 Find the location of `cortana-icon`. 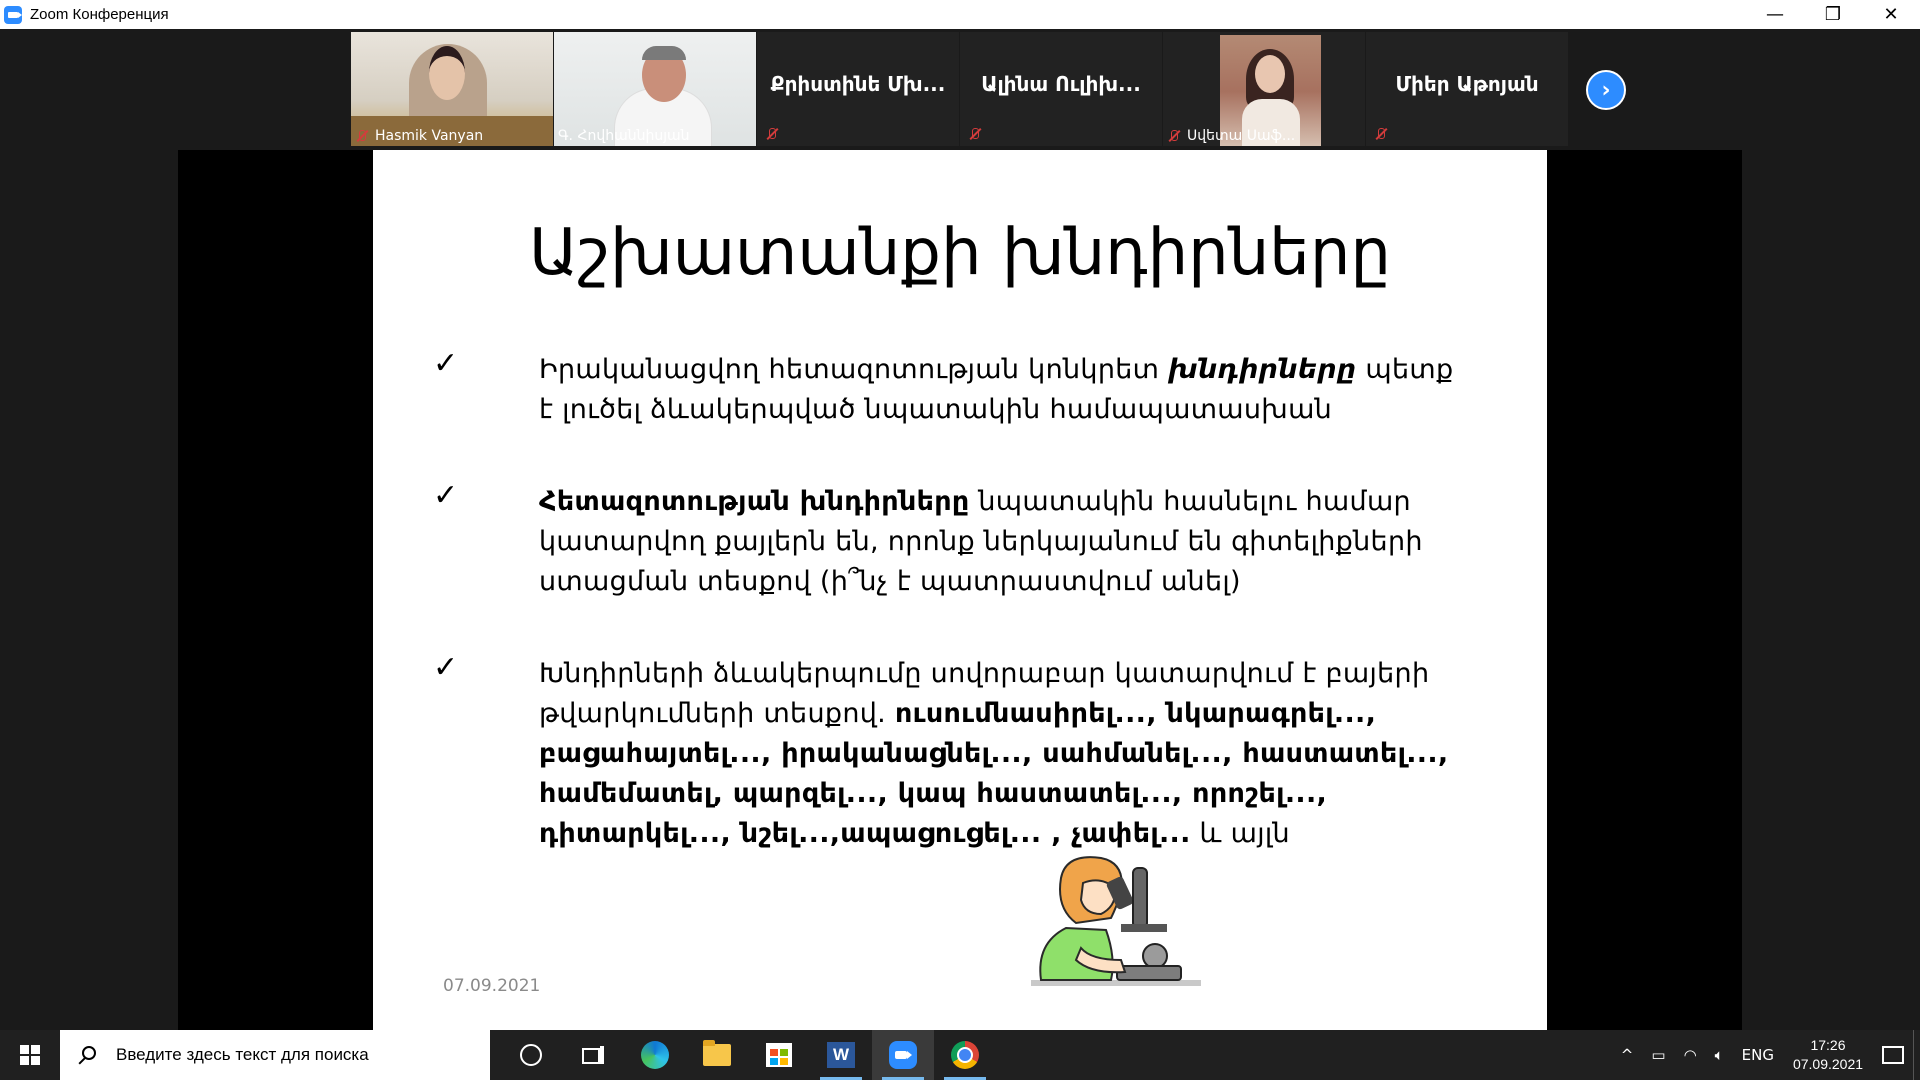

cortana-icon is located at coordinates (531, 1055).